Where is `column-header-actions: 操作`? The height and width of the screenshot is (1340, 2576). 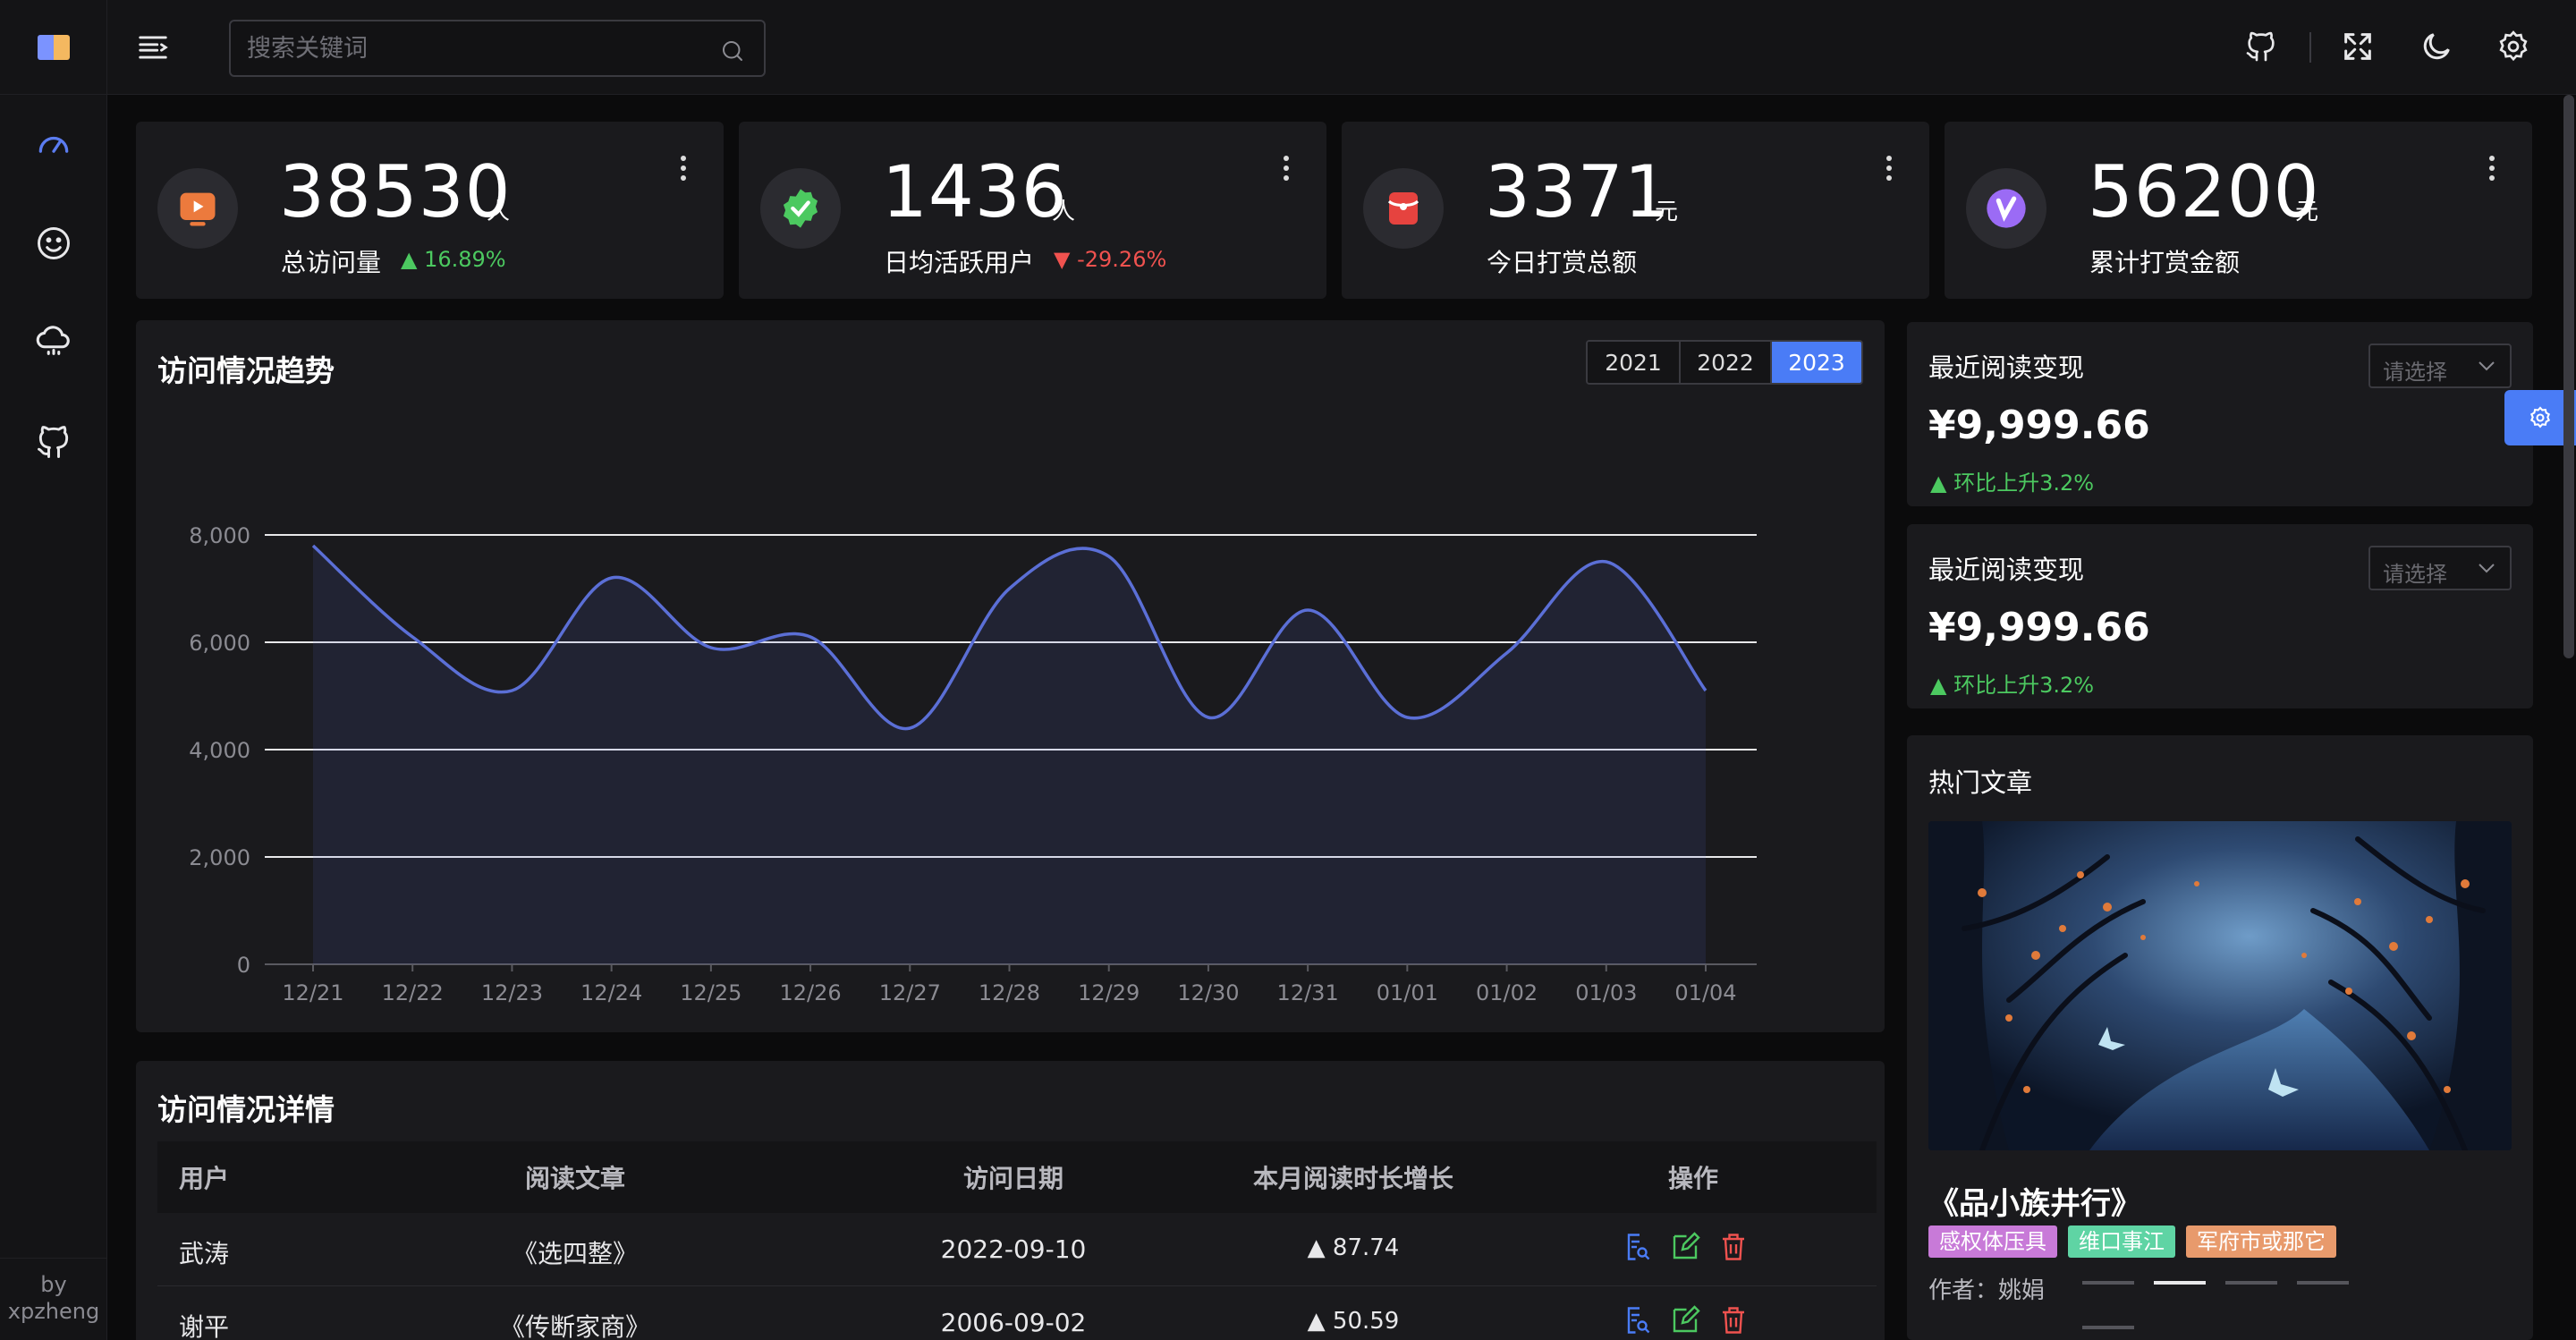
column-header-actions: 操作 is located at coordinates (1693, 1178).